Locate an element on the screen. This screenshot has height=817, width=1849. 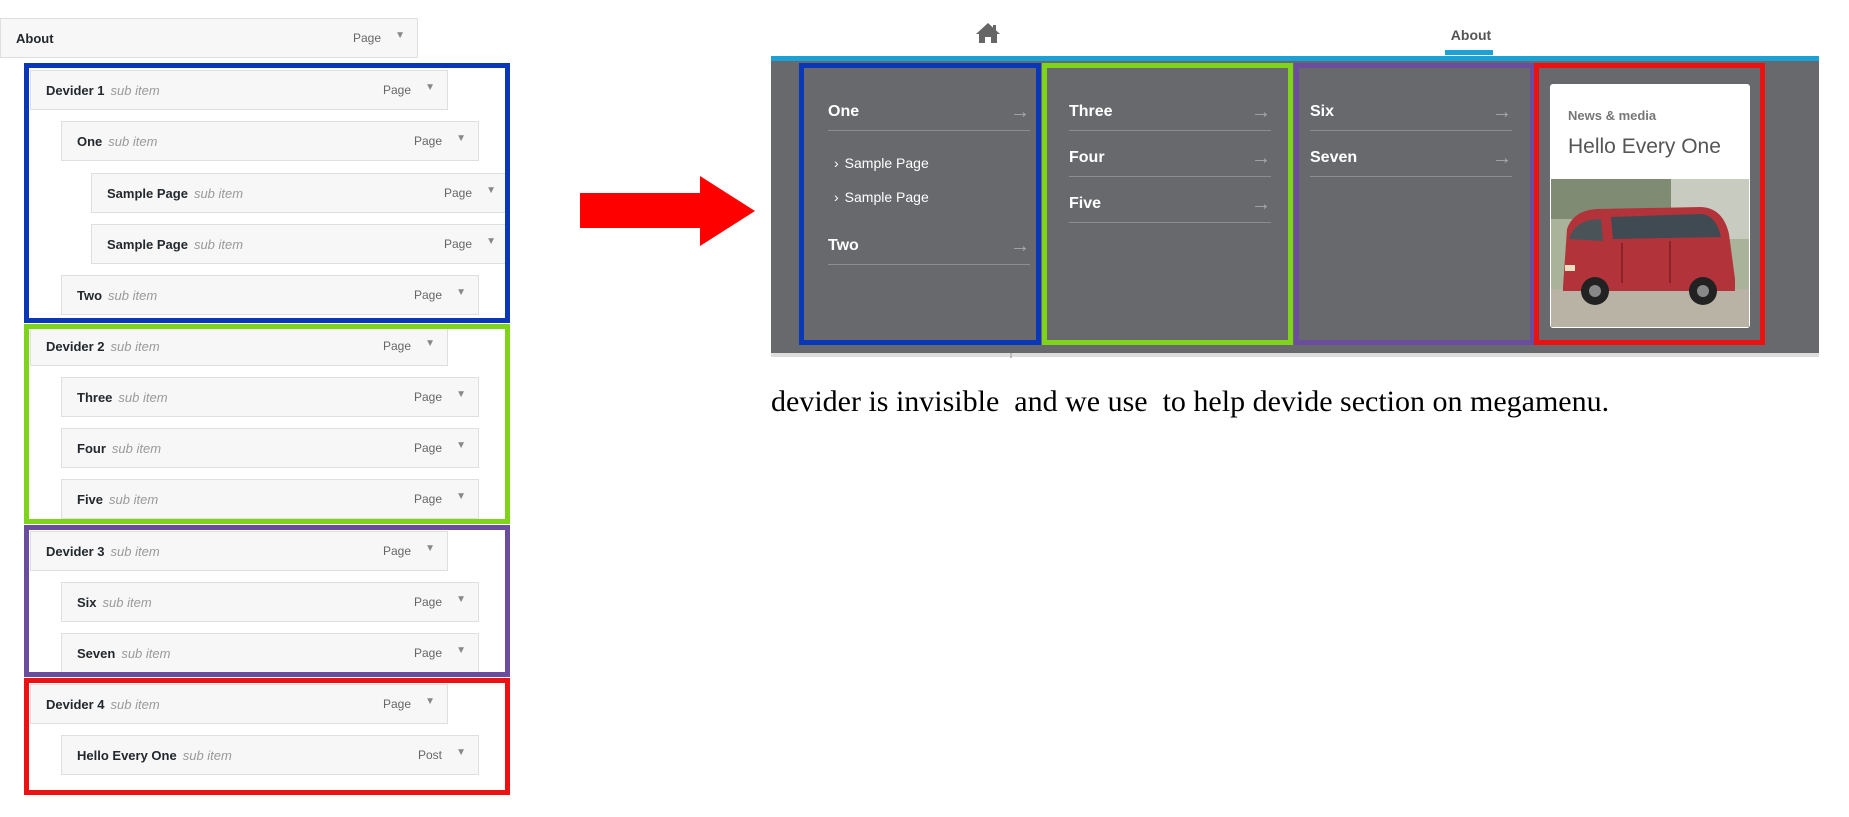
home-icon is located at coordinates (988, 35).